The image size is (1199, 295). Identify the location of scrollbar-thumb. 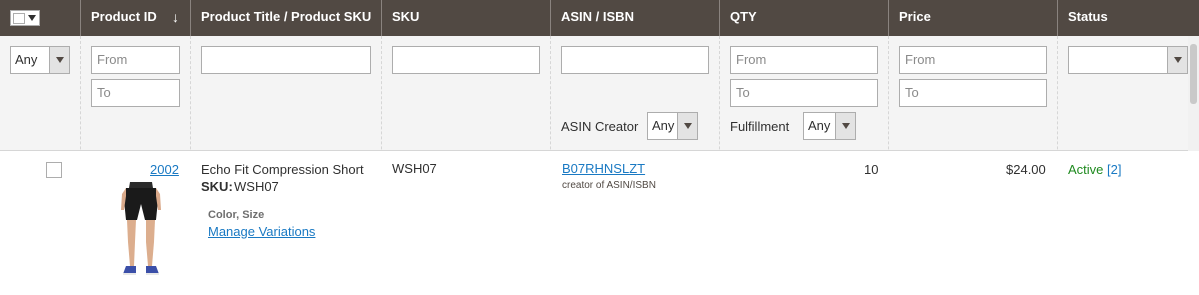
(1193, 74).